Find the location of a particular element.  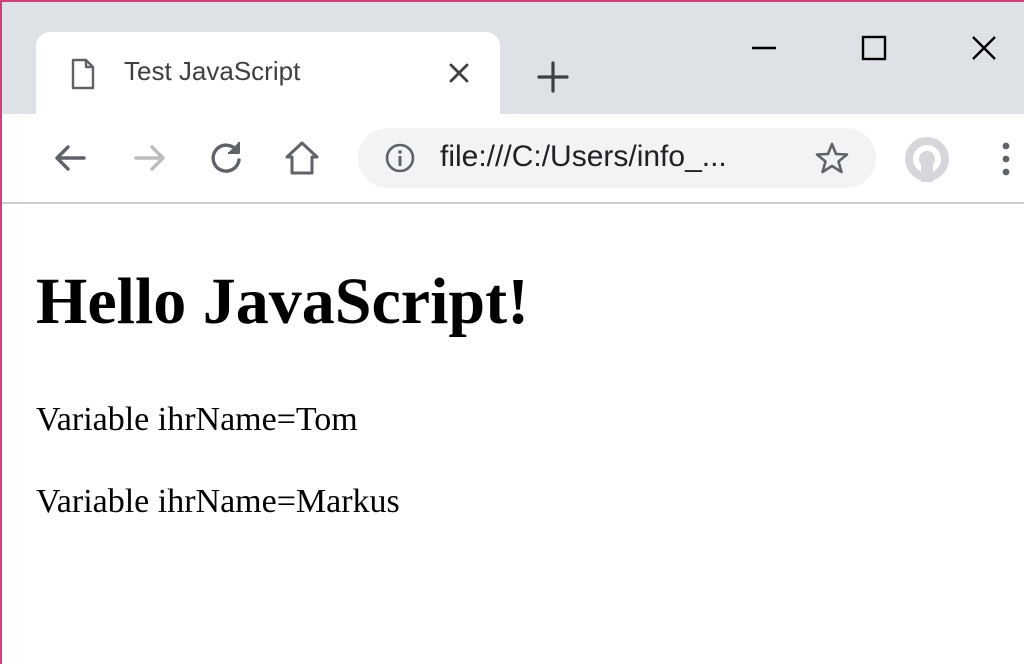

tab-title: Test JavaScript is located at coordinates (212, 71).